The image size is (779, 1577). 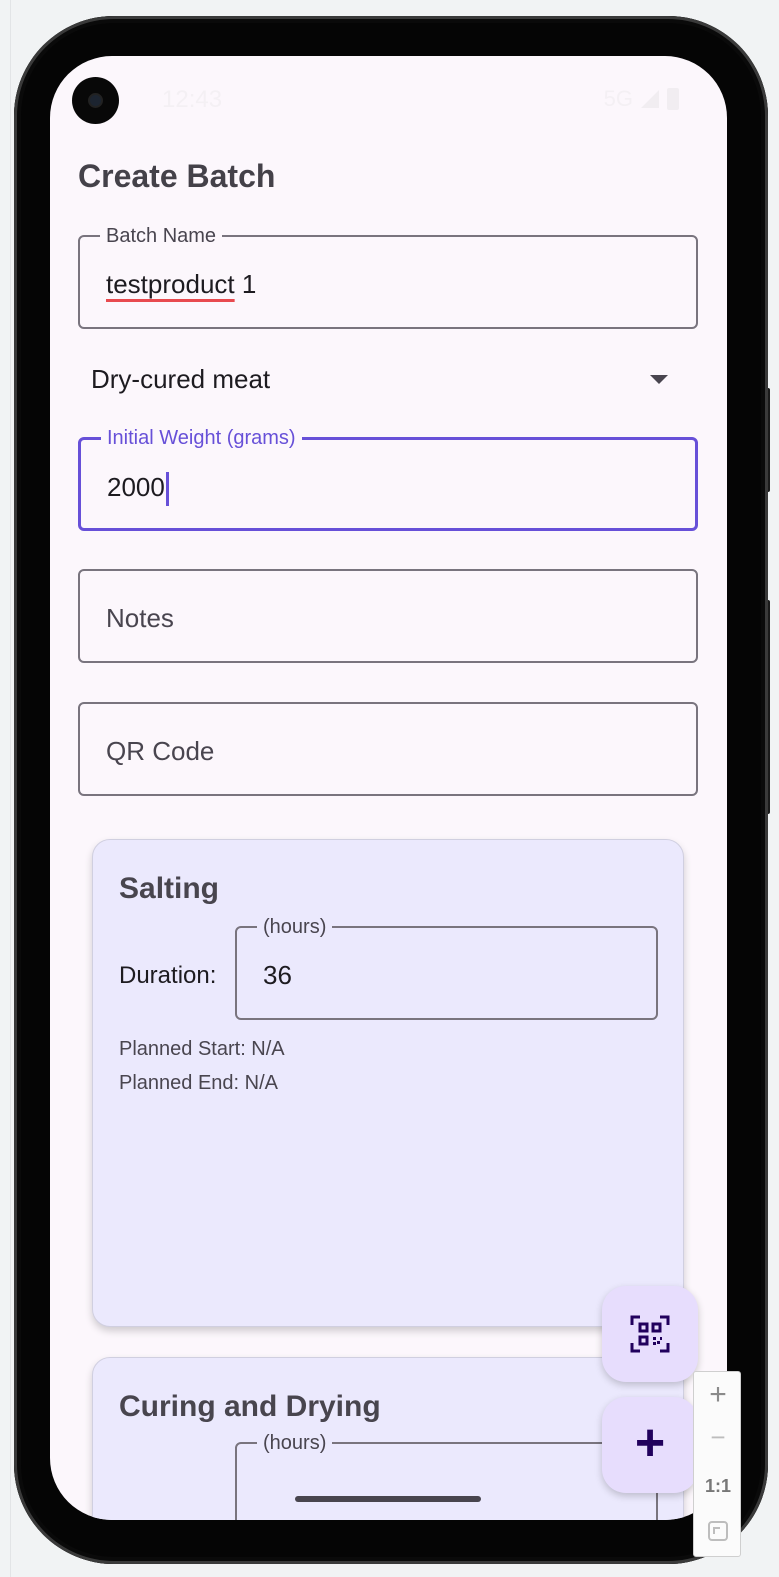 What do you see at coordinates (718, 1531) in the screenshot?
I see `fit-screen-icon` at bounding box center [718, 1531].